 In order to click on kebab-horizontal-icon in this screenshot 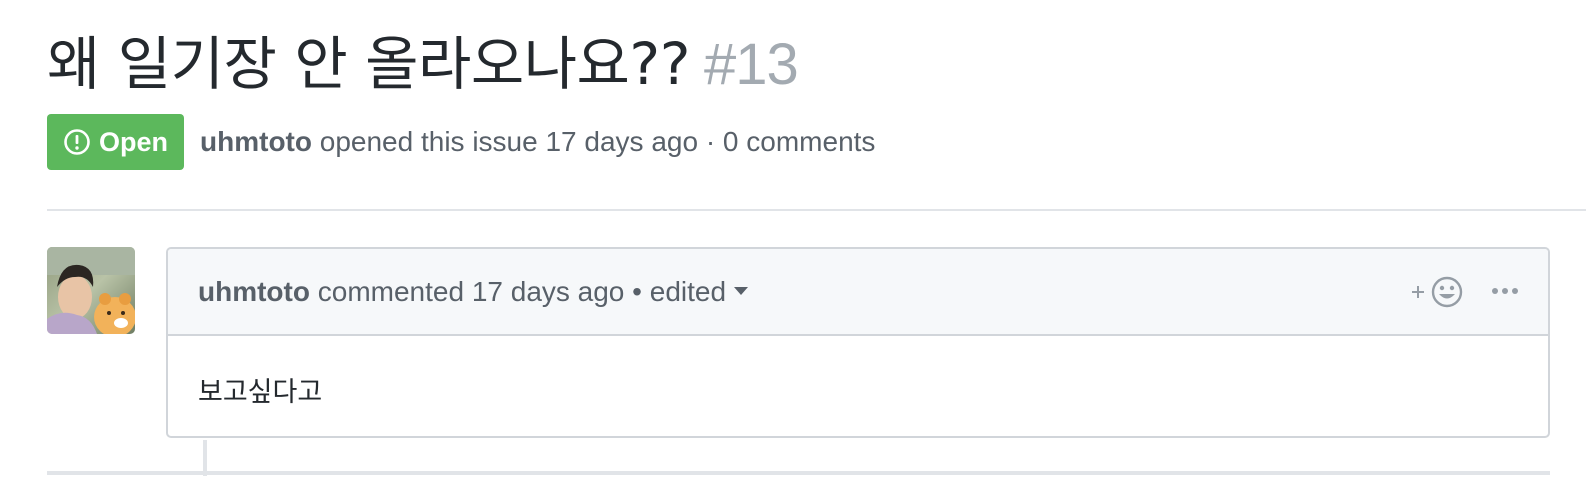, I will do `click(1505, 291)`.